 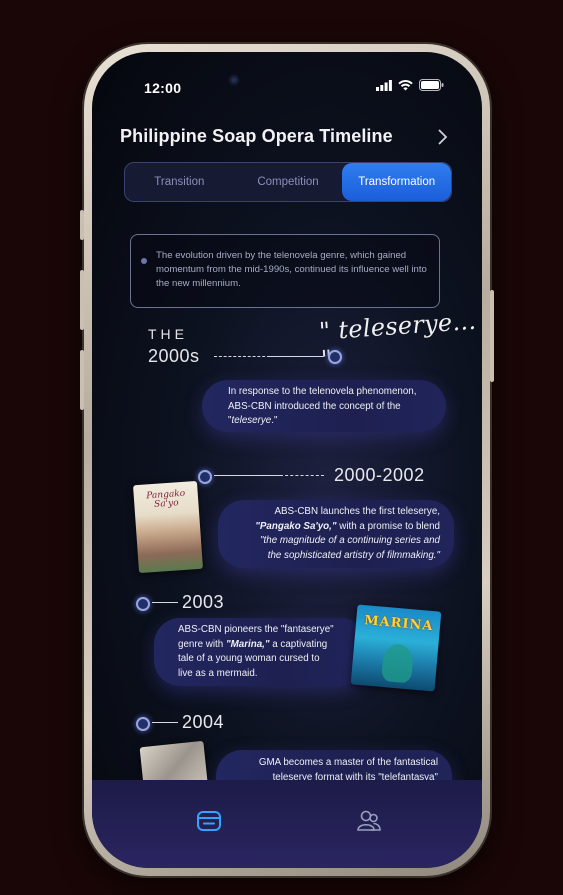 What do you see at coordinates (234, 80) in the screenshot?
I see `front-camera-icon` at bounding box center [234, 80].